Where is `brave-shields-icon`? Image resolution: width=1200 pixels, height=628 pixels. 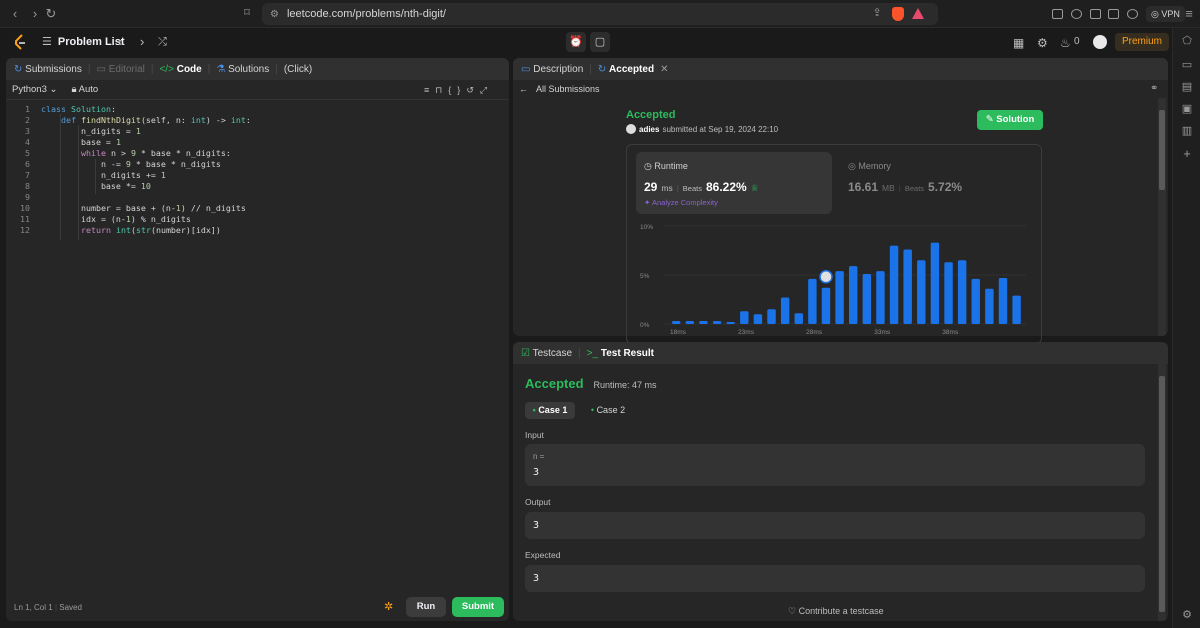
brave-shields-icon is located at coordinates (898, 14).